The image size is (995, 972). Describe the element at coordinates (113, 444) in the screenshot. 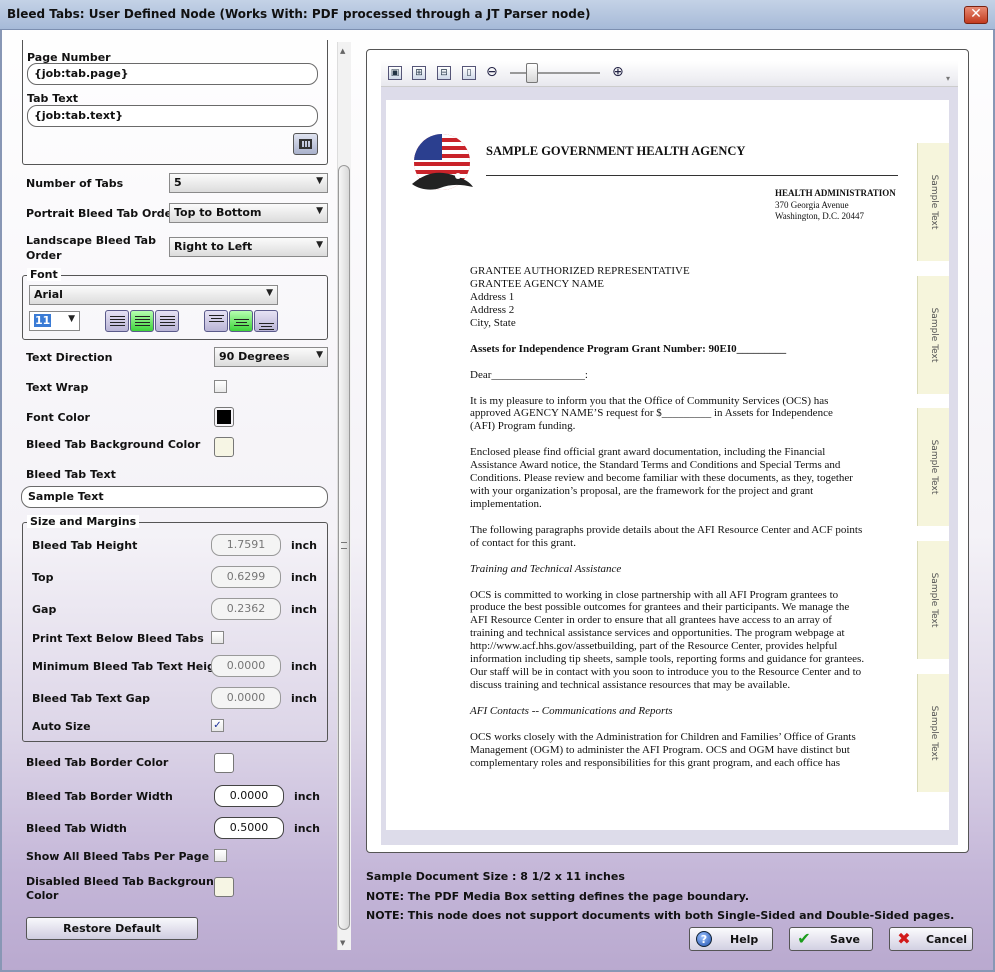

I see `tab-bg-color-label: Bleed Tab Background Color` at that location.